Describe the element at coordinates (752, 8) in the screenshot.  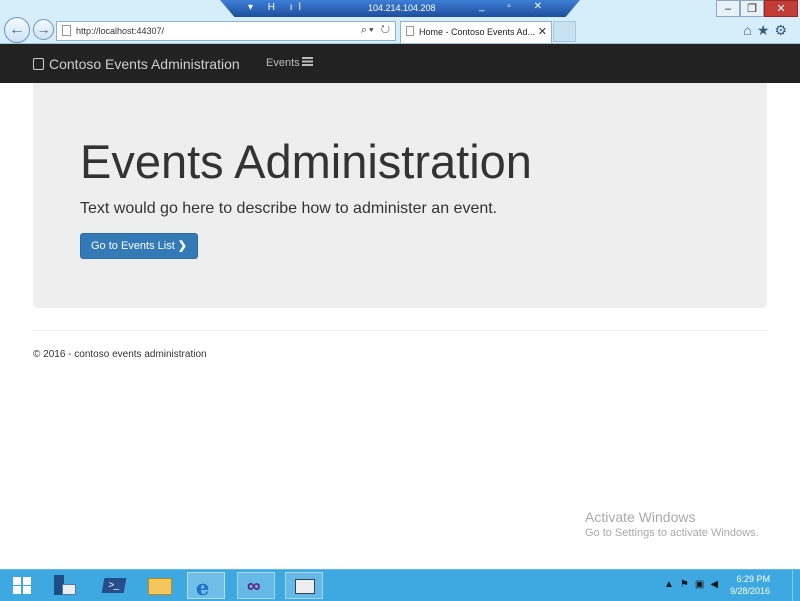
I see `restore-button: ❐` at that location.